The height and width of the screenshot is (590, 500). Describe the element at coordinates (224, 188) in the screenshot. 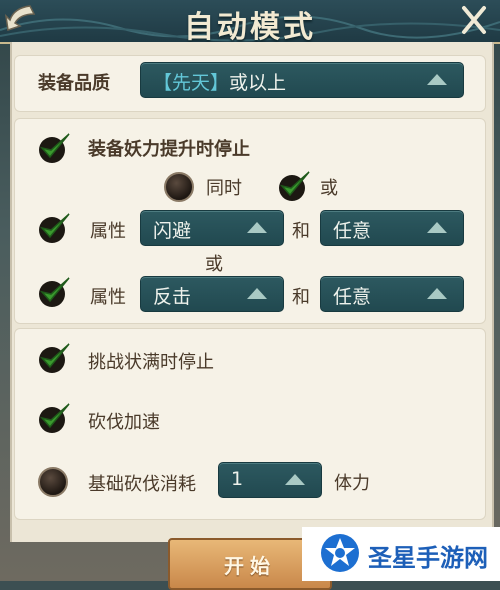

I see `logic-both-label: 同时` at that location.